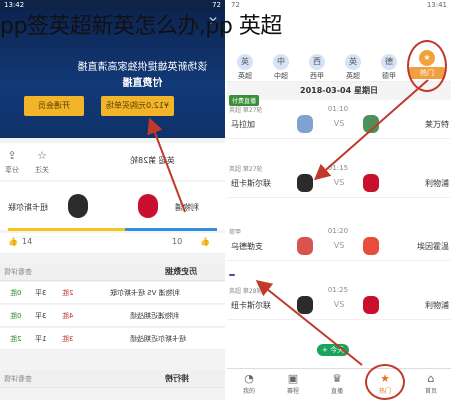 This screenshot has height=400, width=451. Describe the element at coordinates (292, 391) in the screenshot. I see `tab-label: 赛程` at that location.